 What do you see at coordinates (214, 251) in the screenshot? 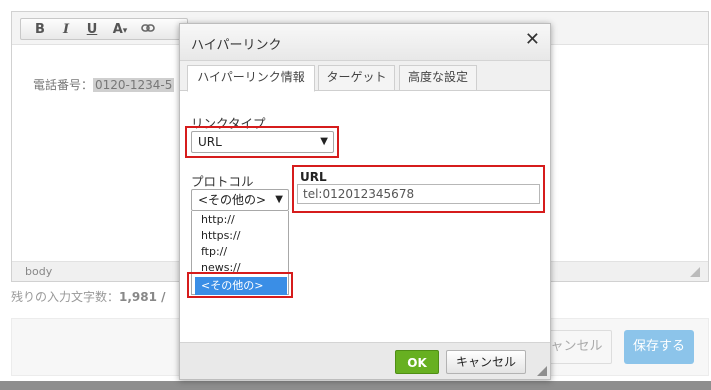
I see `protocol-option: ftp://` at bounding box center [214, 251].